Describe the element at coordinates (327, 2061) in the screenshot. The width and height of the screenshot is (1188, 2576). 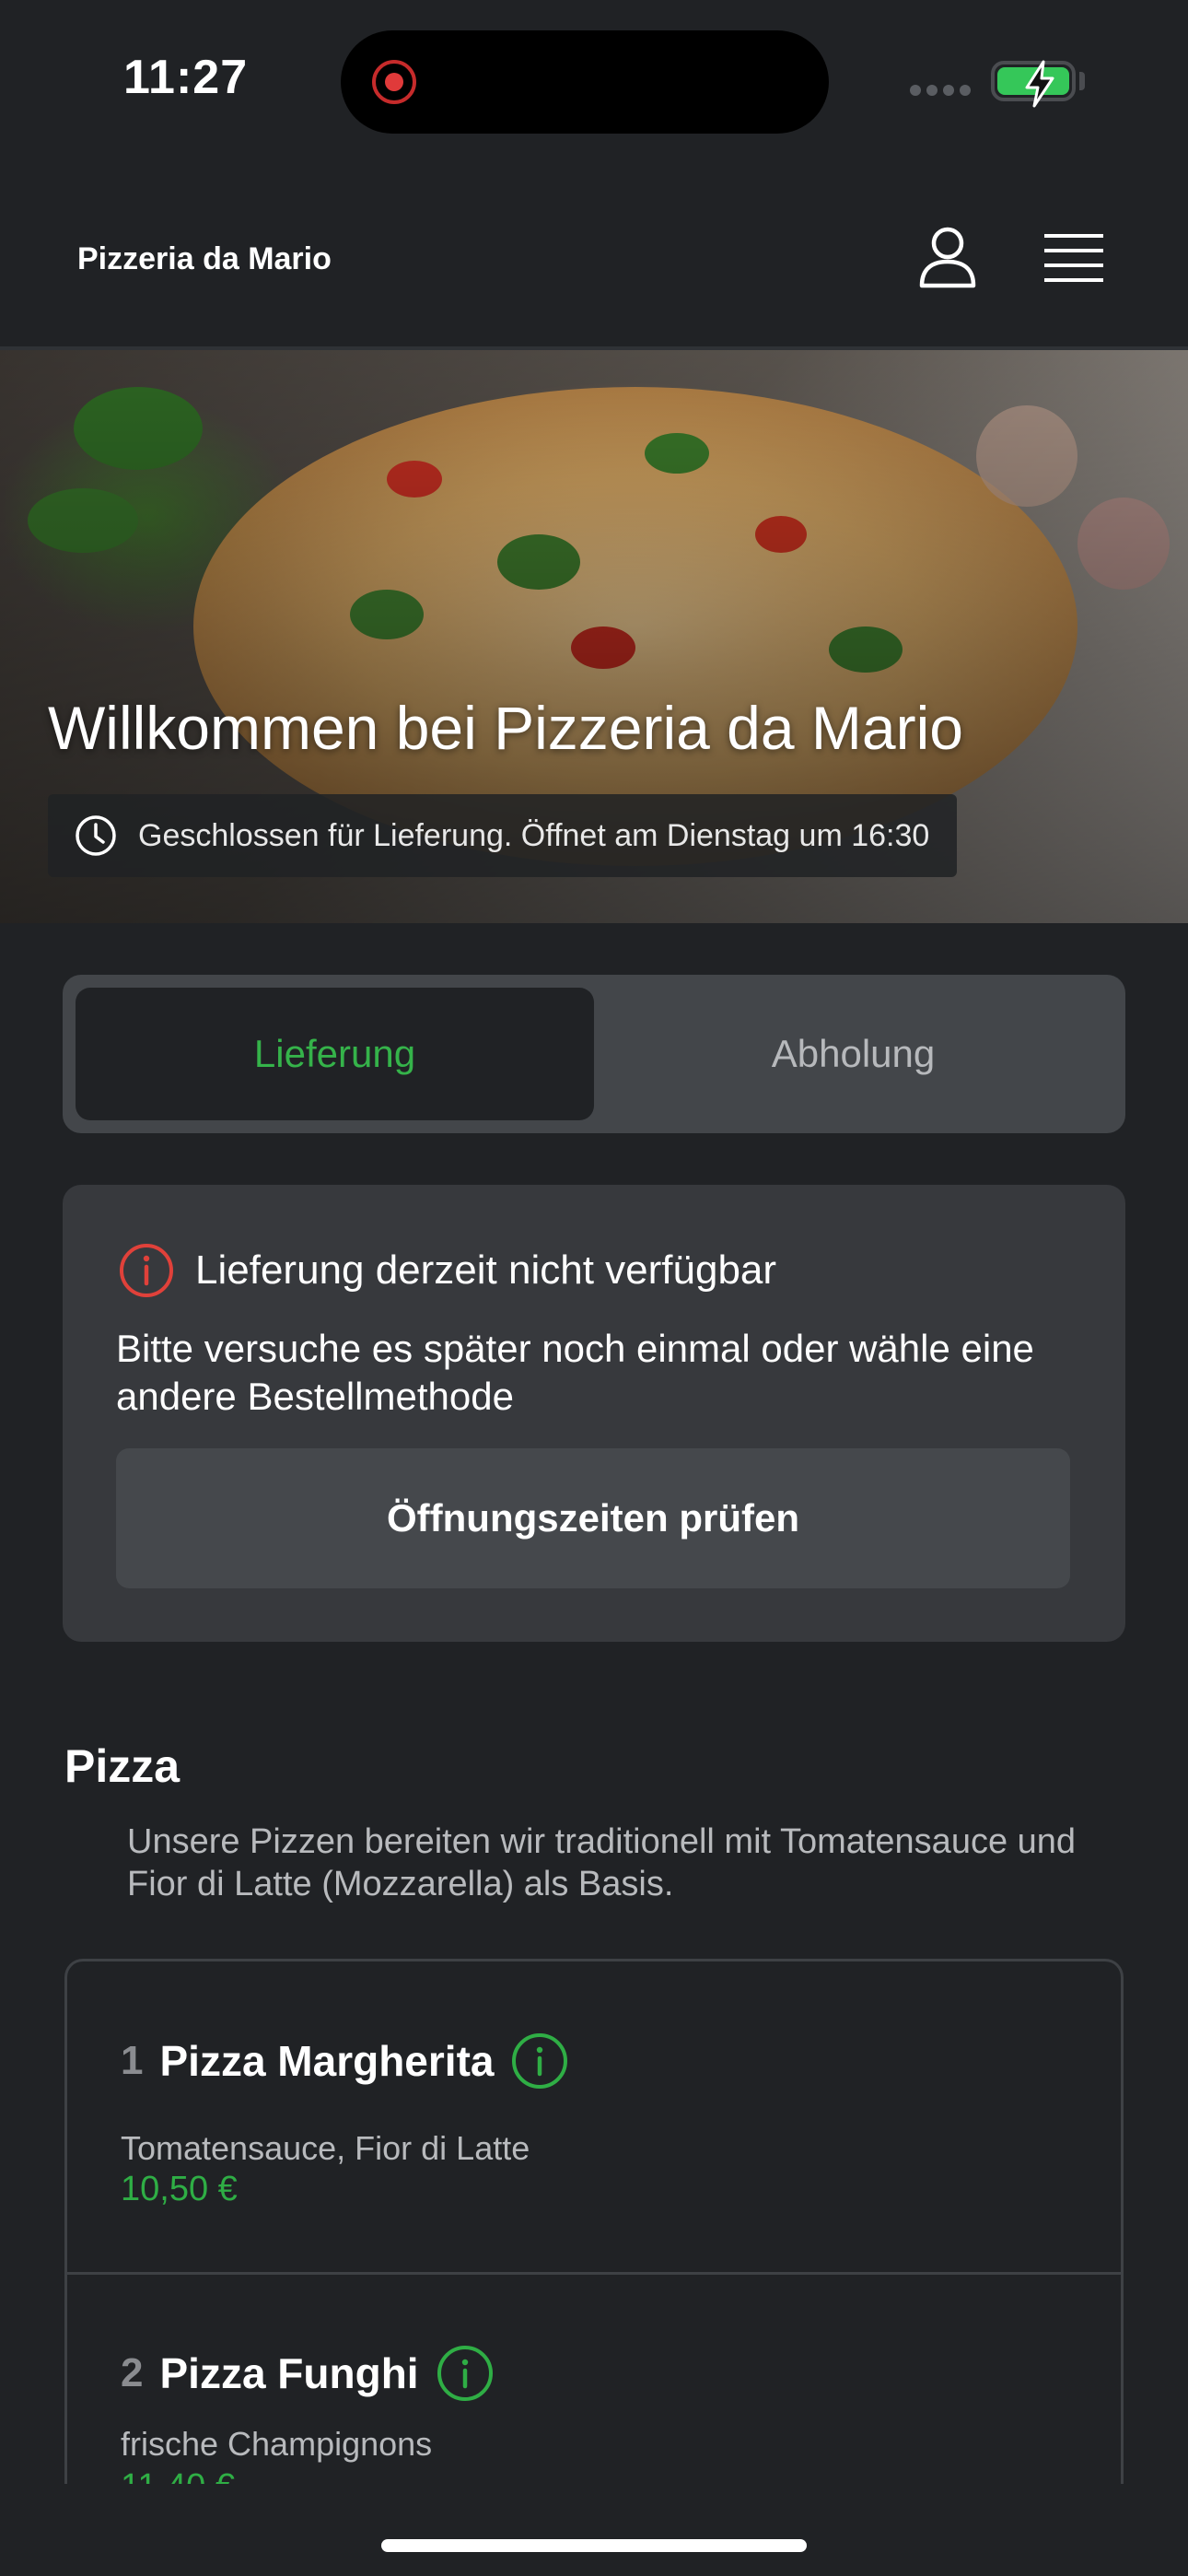
I see `item-name: Pizza Margherita` at that location.